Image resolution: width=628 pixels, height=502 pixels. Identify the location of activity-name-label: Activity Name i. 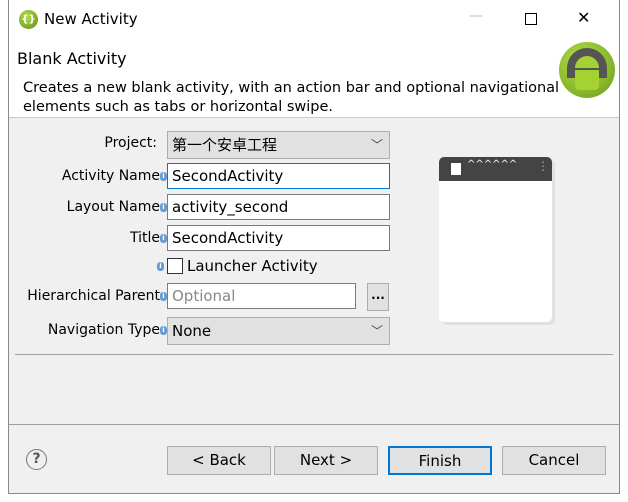
(88, 176).